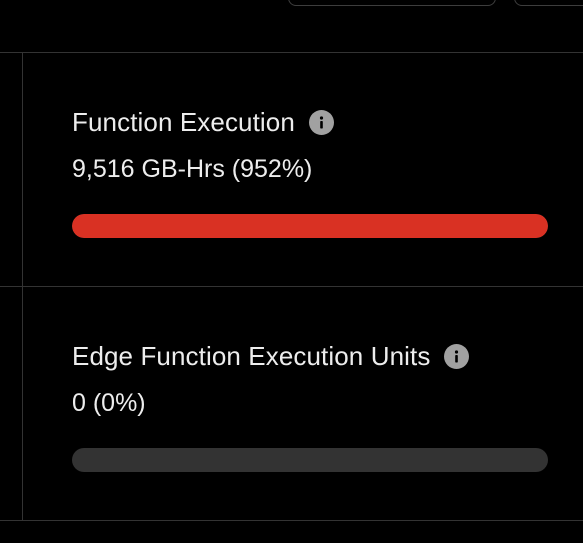 The width and height of the screenshot is (583, 543). Describe the element at coordinates (251, 356) in the screenshot. I see `usage-card-title: Edge Function Execution Units` at that location.